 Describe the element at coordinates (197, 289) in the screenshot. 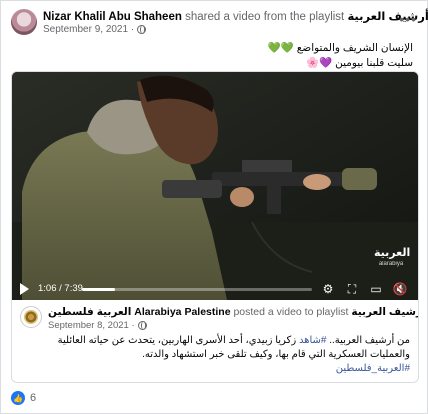

I see `progress-bar` at that location.